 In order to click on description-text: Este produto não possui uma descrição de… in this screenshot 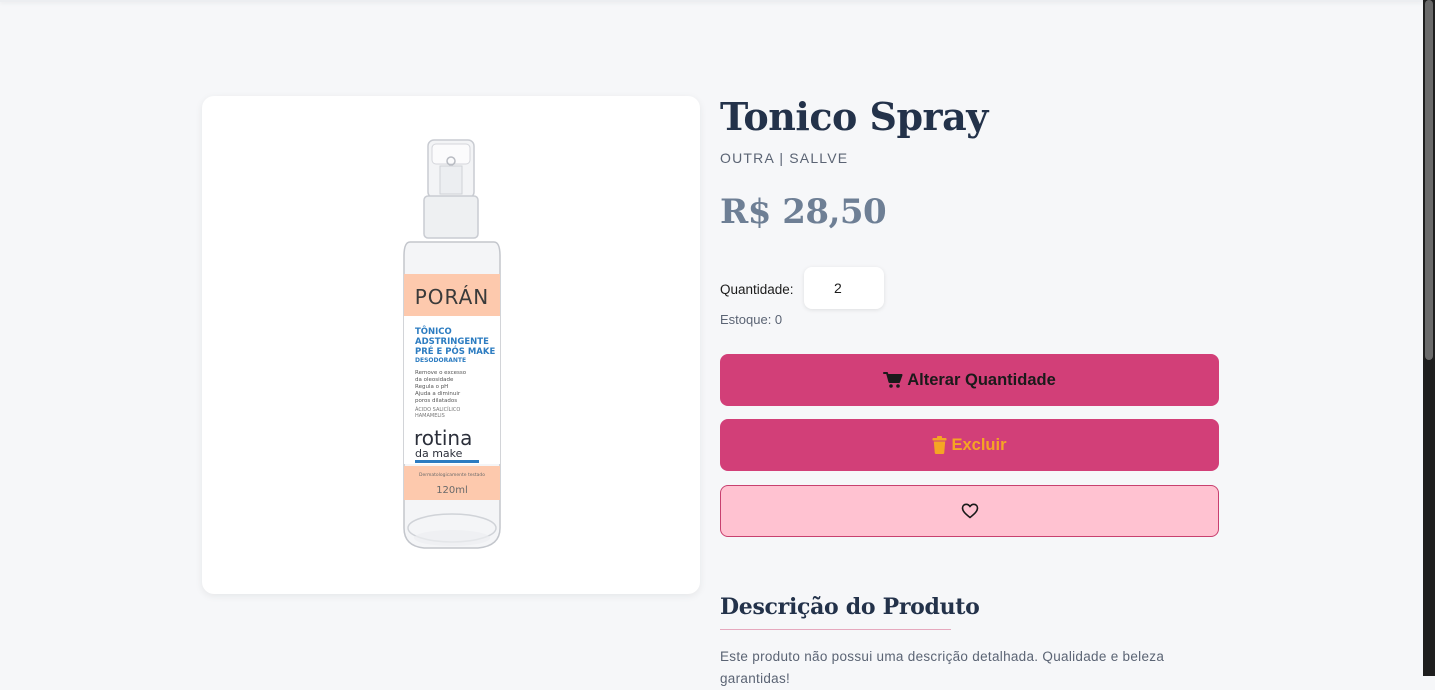, I will do `click(942, 667)`.